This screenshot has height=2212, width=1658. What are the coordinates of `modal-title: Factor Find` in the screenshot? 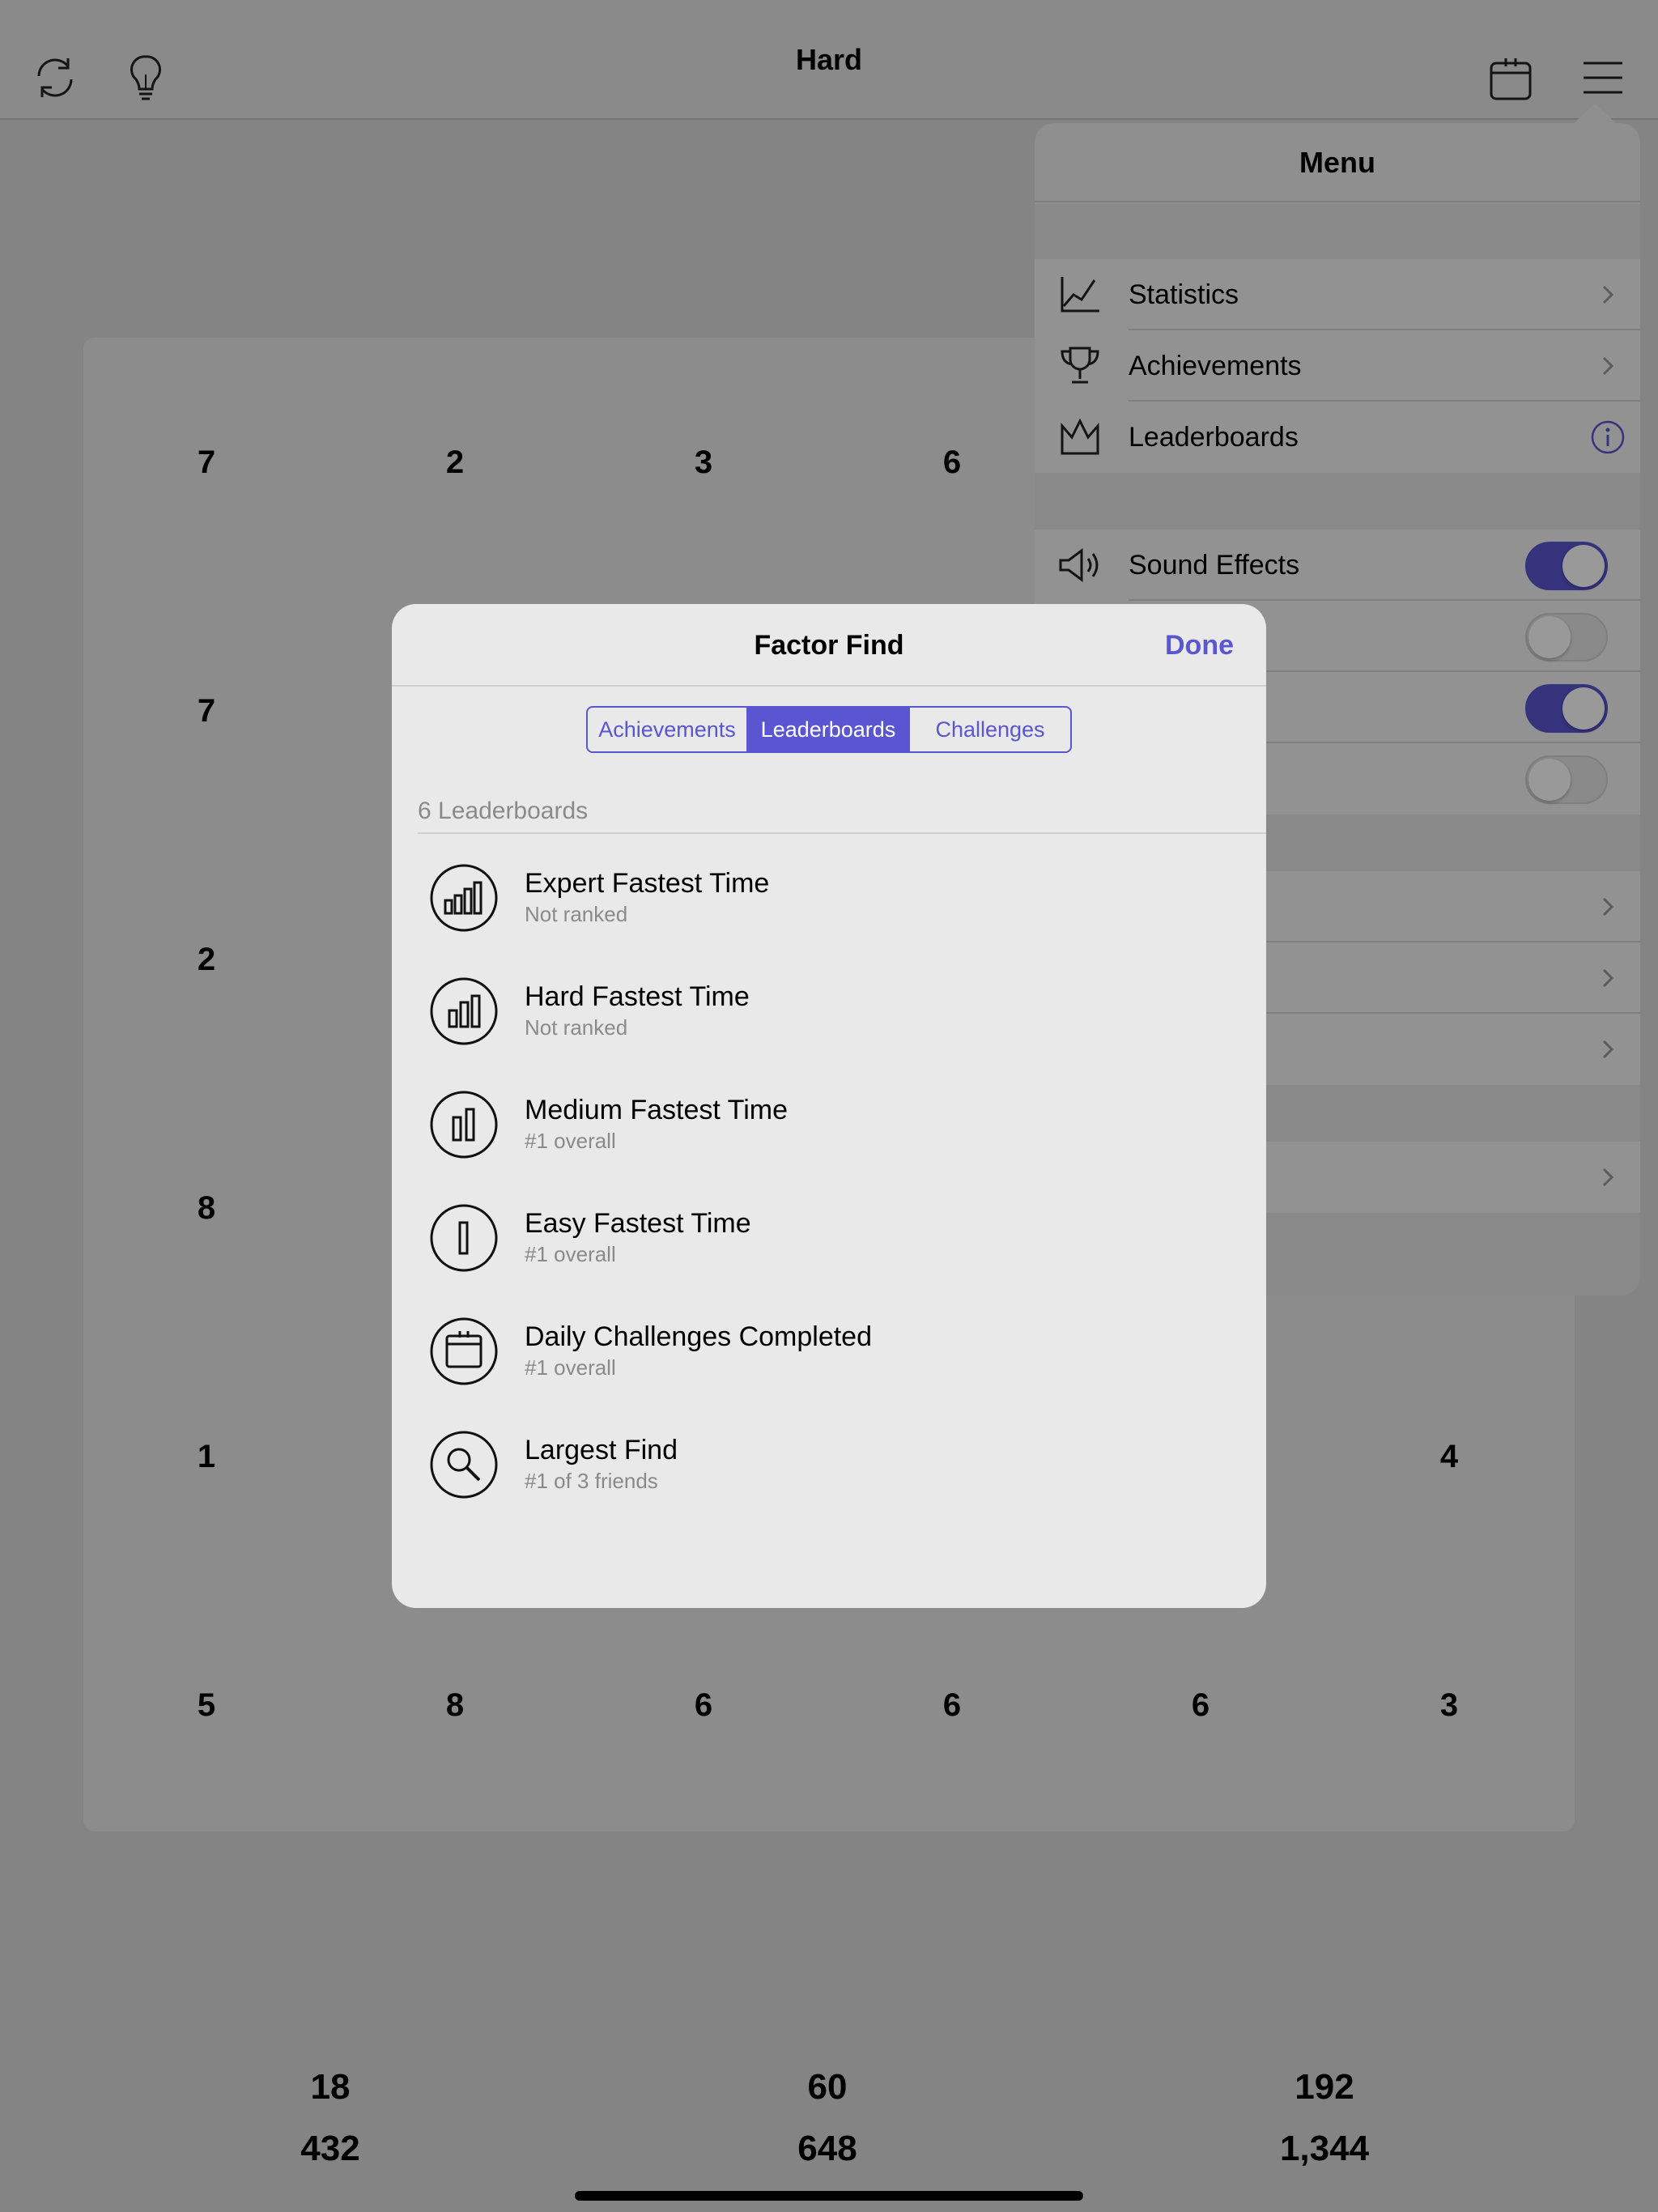 It's located at (829, 645).